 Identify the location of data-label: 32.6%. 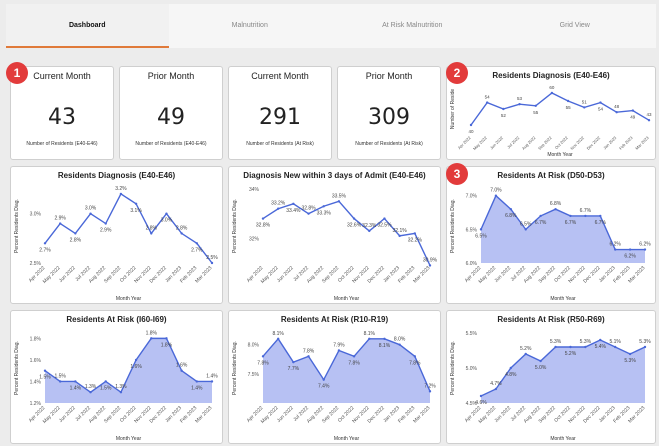
(354, 226).